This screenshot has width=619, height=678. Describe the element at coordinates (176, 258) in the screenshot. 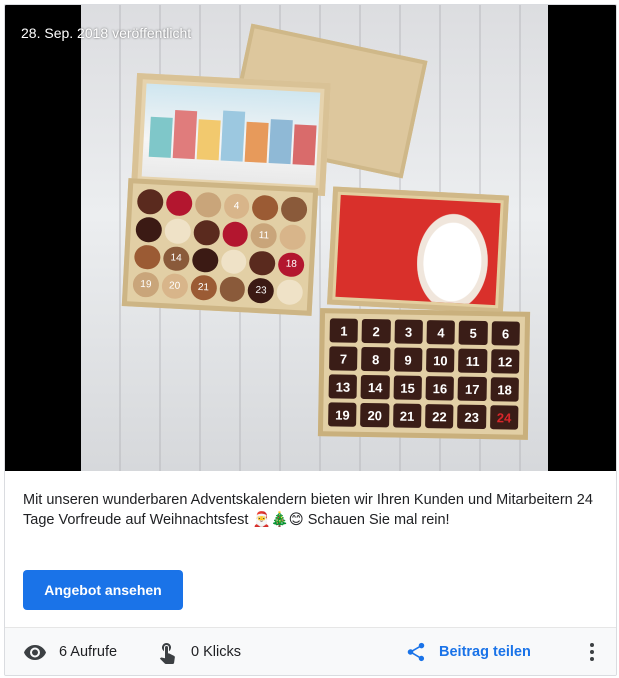

I see `chocolate-praline: 14` at that location.